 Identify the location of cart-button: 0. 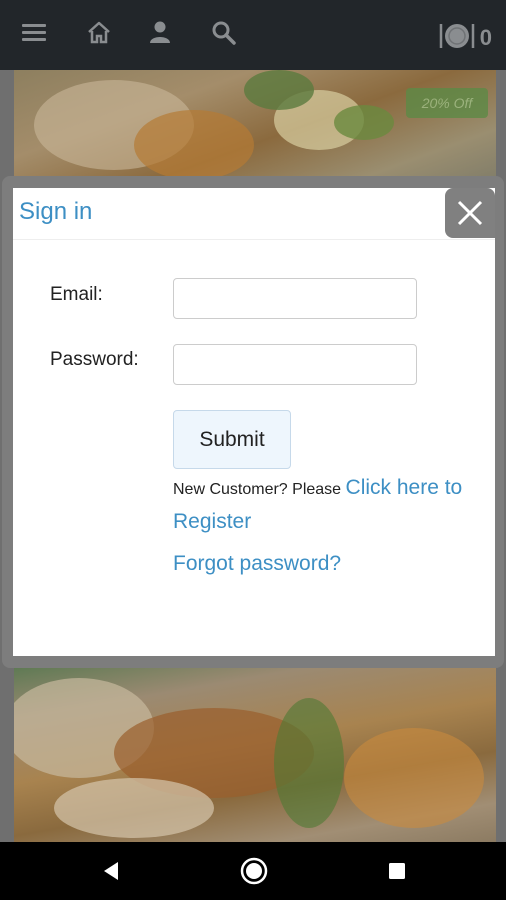
(465, 38).